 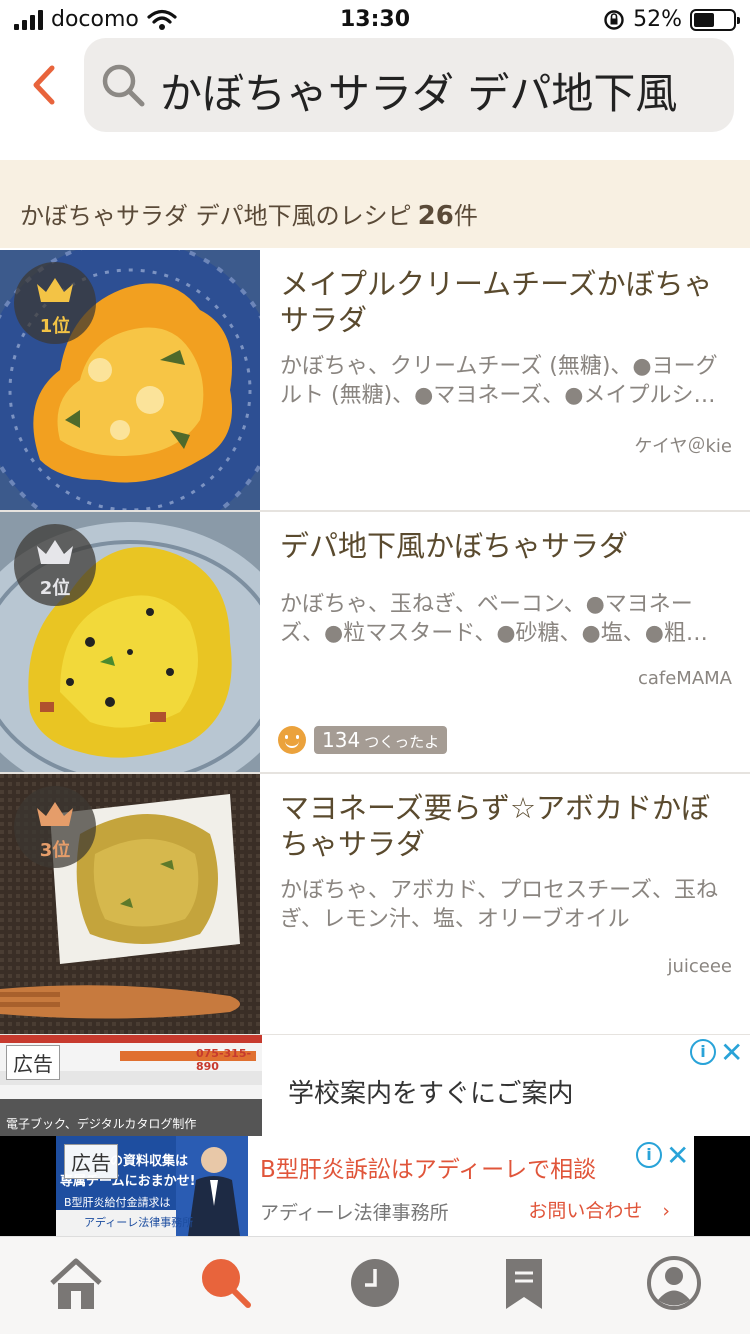 What do you see at coordinates (130, 642) in the screenshot?
I see `recipe-photo: 2位` at bounding box center [130, 642].